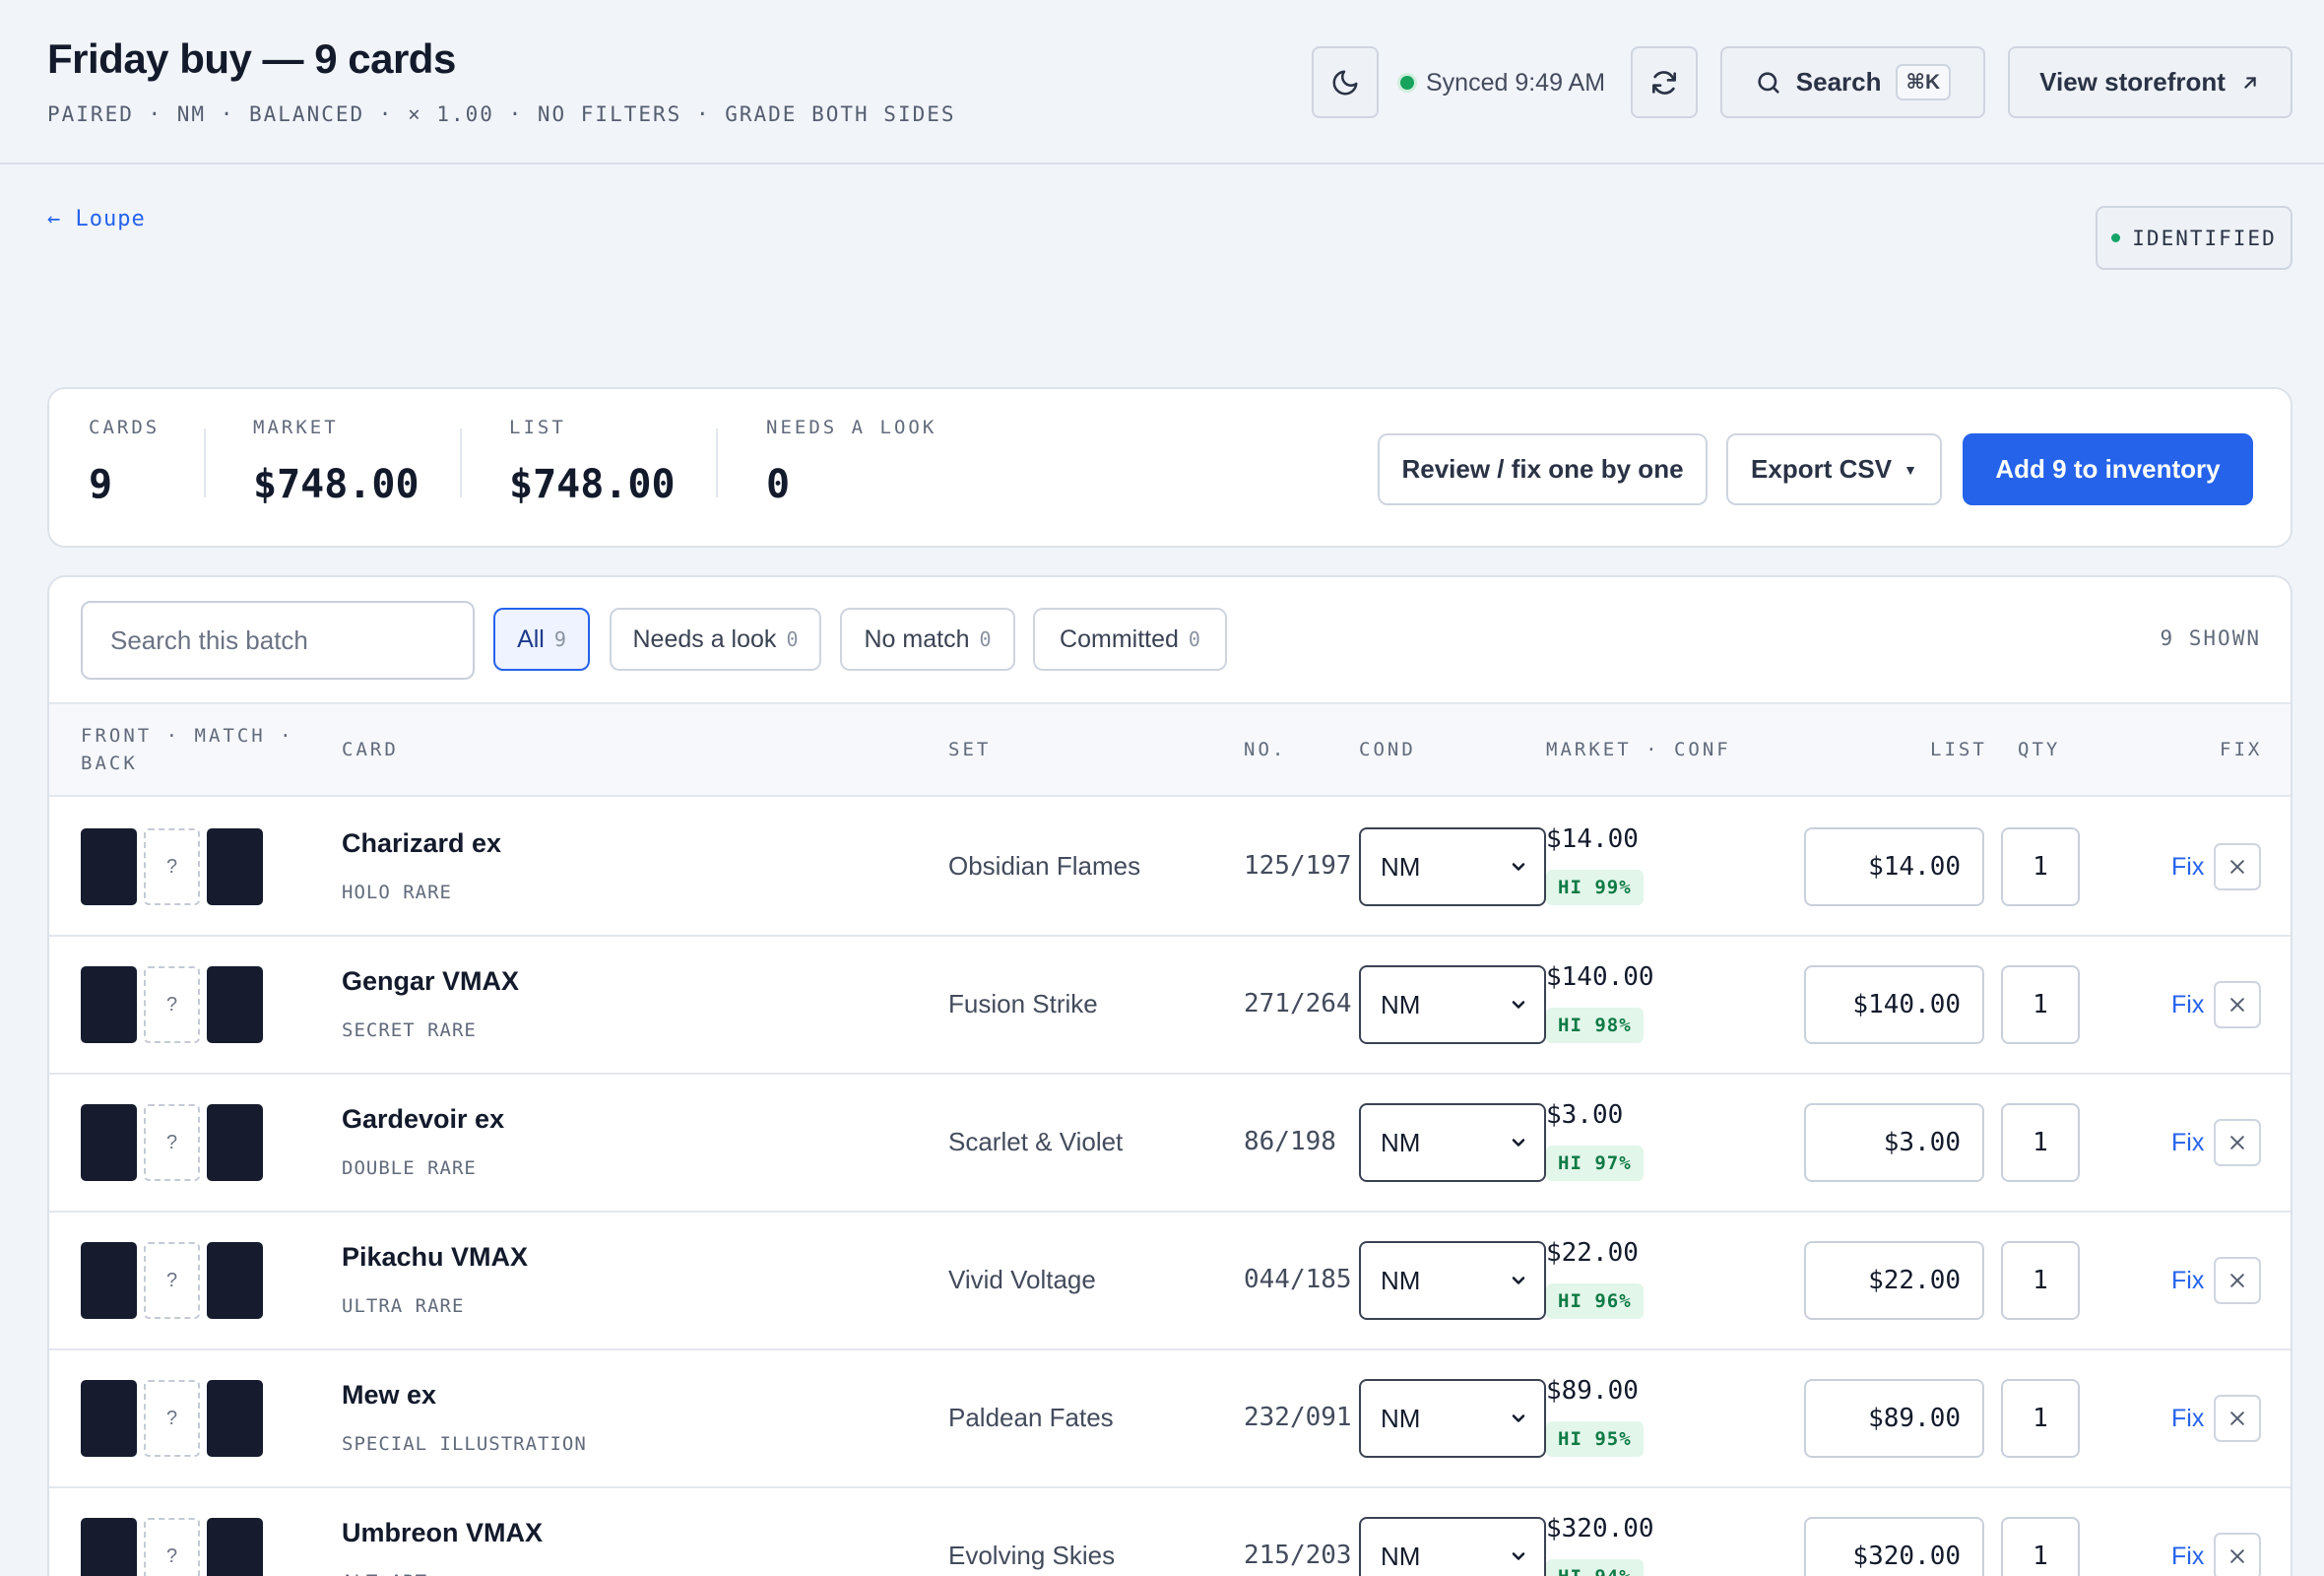  What do you see at coordinates (1853, 82) in the screenshot?
I see `global-search-button: Search ⌘K` at bounding box center [1853, 82].